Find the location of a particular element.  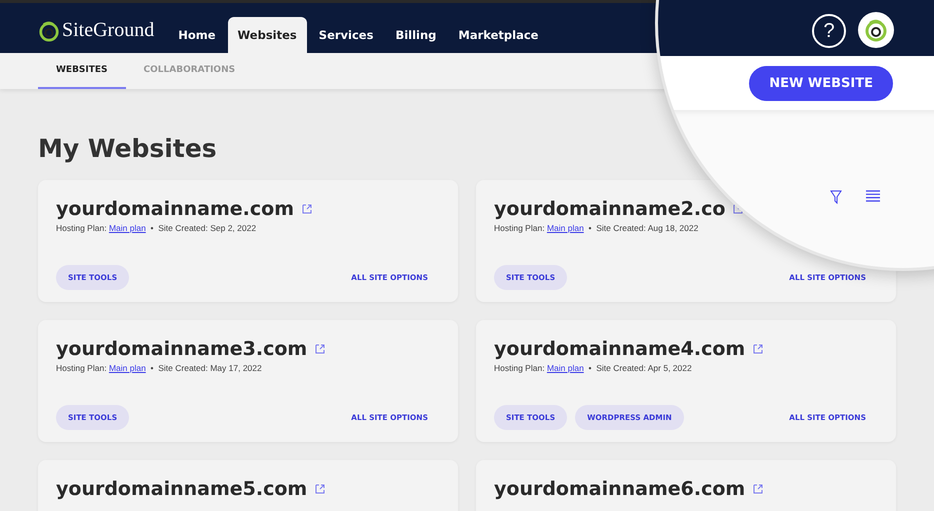

logo-icon is located at coordinates (49, 31).